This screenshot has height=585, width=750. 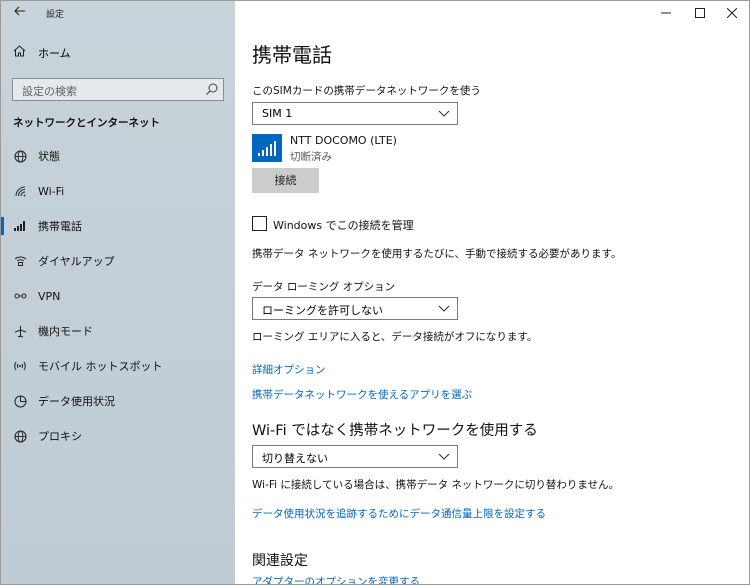 I want to click on sidebar-item-label: ダイヤルアップ, so click(x=76, y=261).